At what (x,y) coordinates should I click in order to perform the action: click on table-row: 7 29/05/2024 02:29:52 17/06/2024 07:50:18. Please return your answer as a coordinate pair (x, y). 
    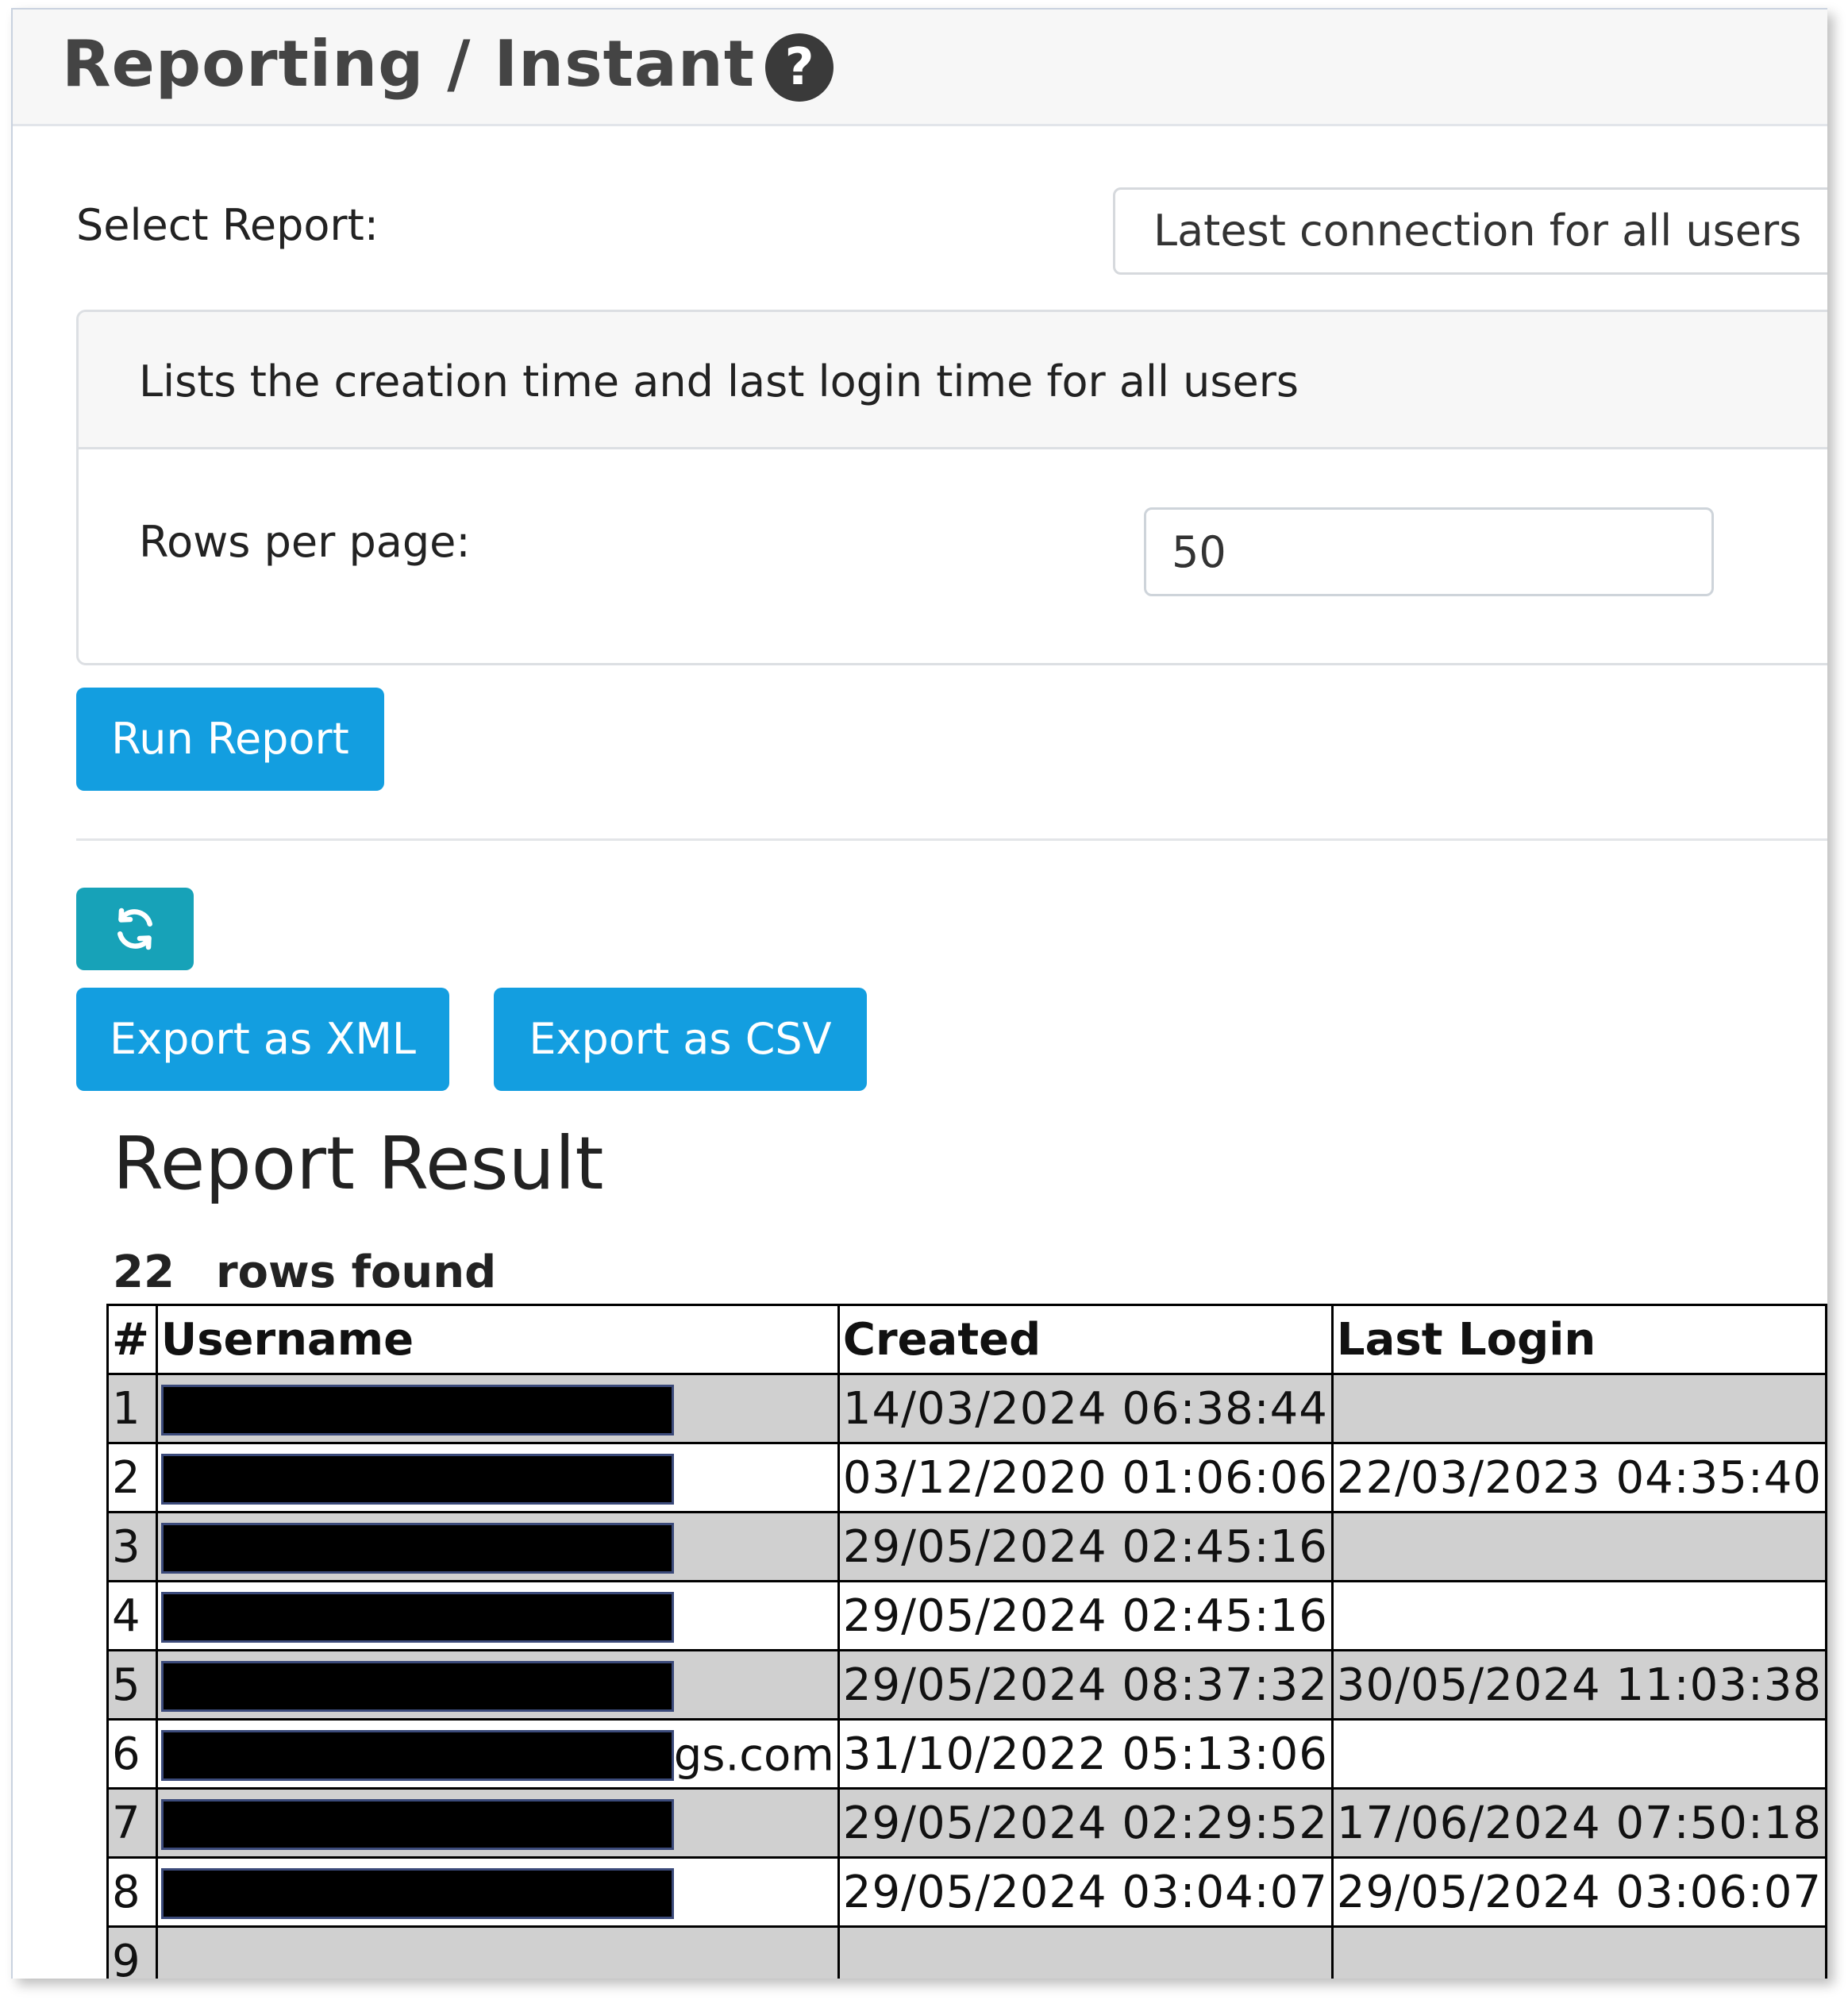
    Looking at the image, I should click on (966, 1823).